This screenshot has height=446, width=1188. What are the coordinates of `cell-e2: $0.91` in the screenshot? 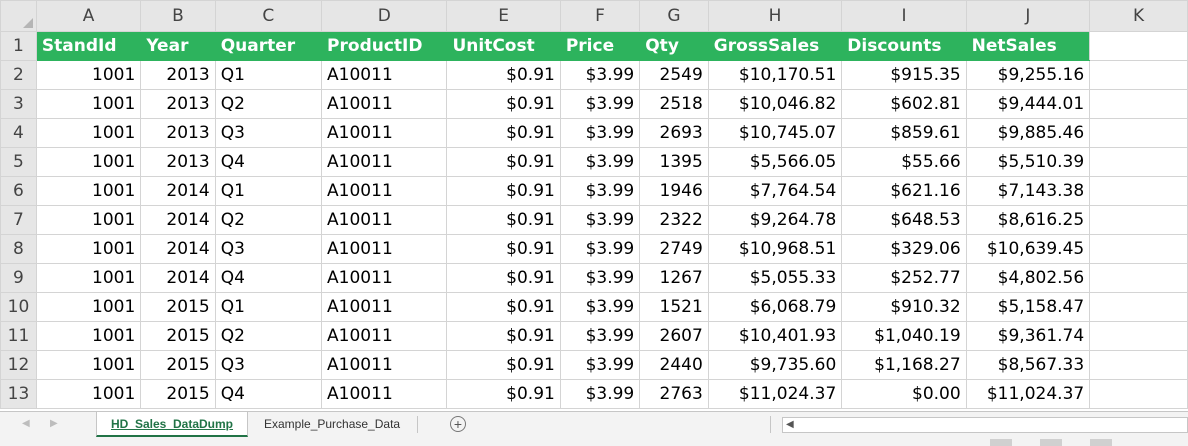 It's located at (503, 75).